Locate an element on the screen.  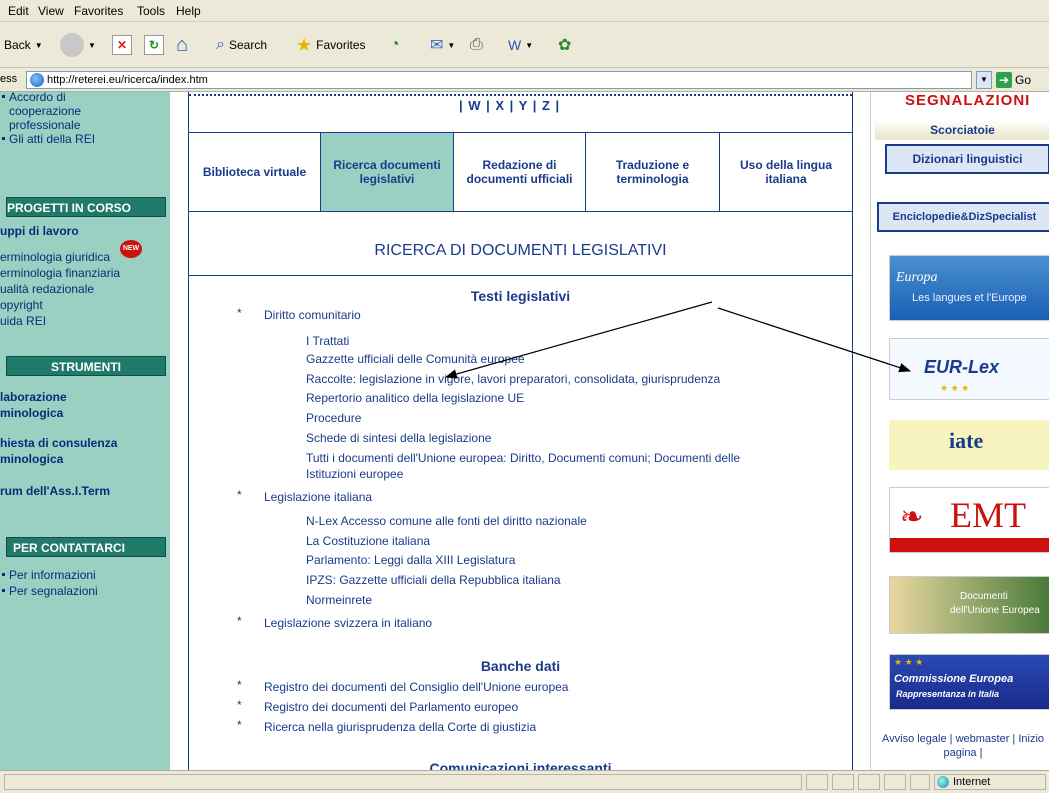
menu-view: View is located at coordinates (51, 11).